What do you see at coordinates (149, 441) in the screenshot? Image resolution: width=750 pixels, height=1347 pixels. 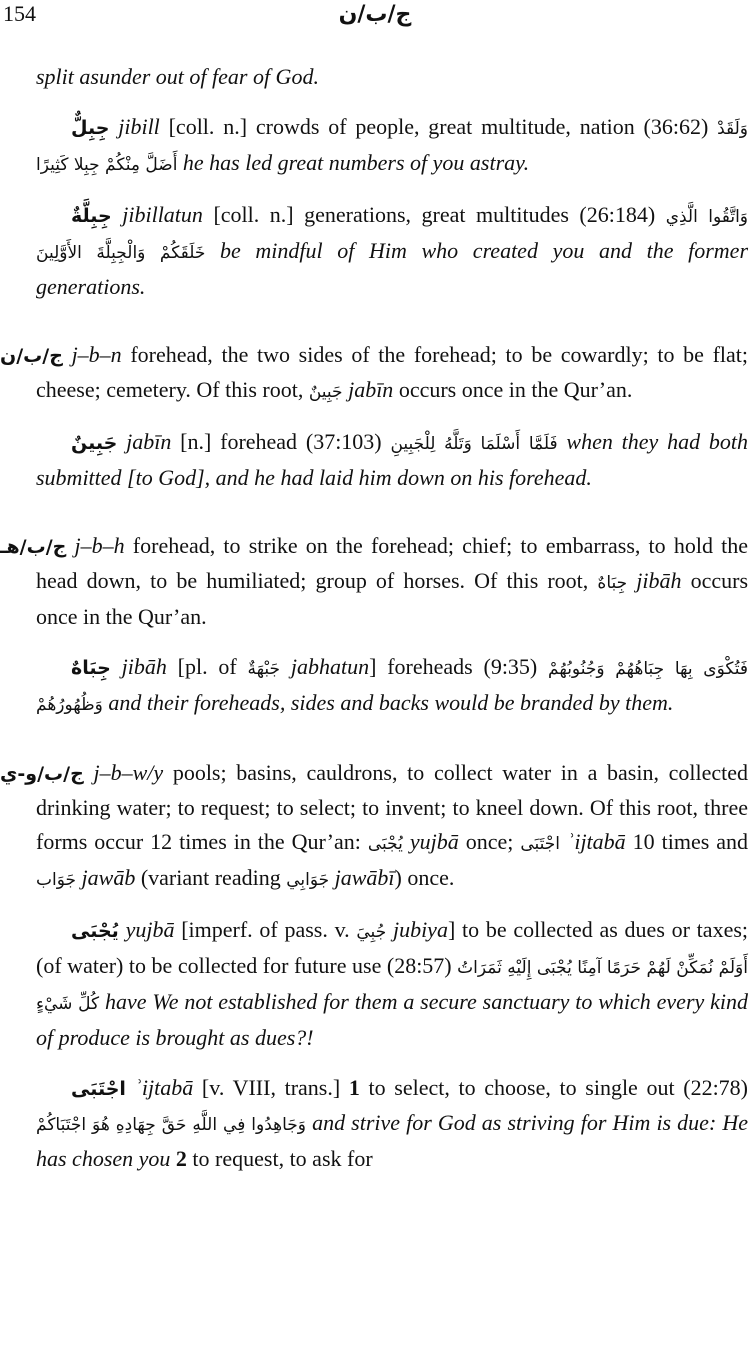 I see `transliteration: jabīn` at bounding box center [149, 441].